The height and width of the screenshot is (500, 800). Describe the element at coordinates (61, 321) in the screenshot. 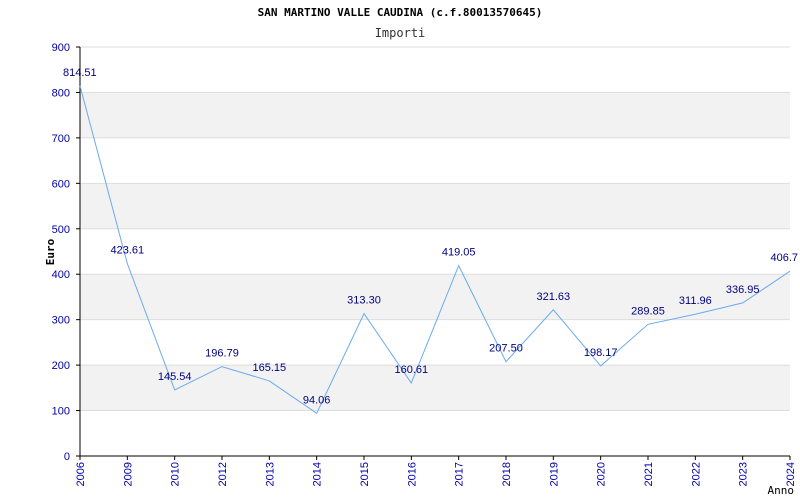

I see `y-tick-label: 300` at that location.